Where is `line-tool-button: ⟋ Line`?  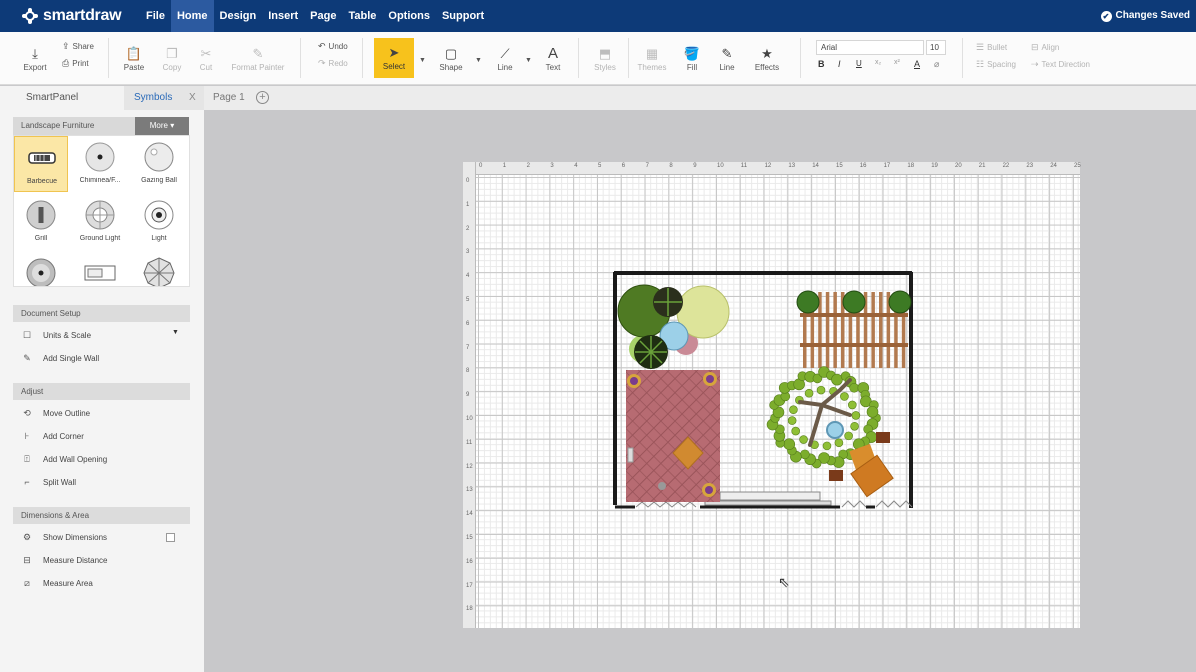 line-tool-button: ⟋ Line is located at coordinates (505, 58).